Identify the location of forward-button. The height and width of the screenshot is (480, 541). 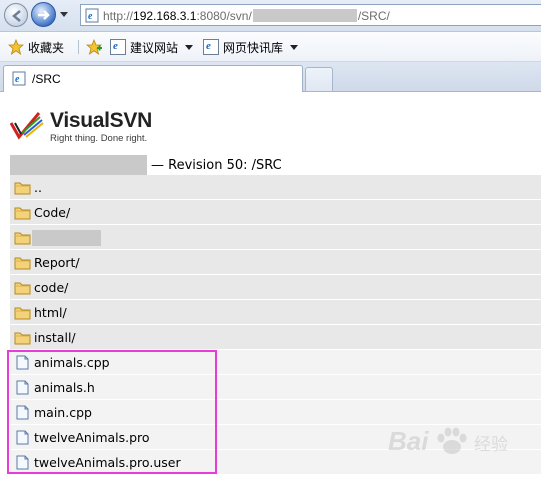
(43, 14).